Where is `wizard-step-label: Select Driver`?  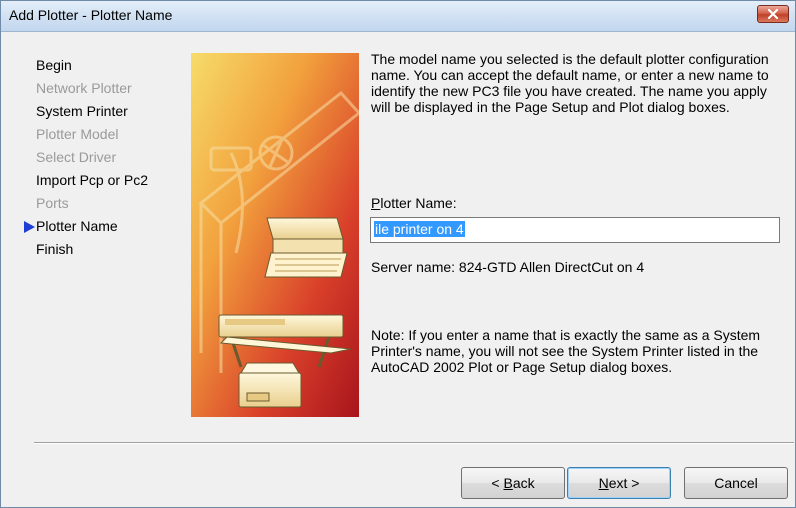
wizard-step-label: Select Driver is located at coordinates (76, 157).